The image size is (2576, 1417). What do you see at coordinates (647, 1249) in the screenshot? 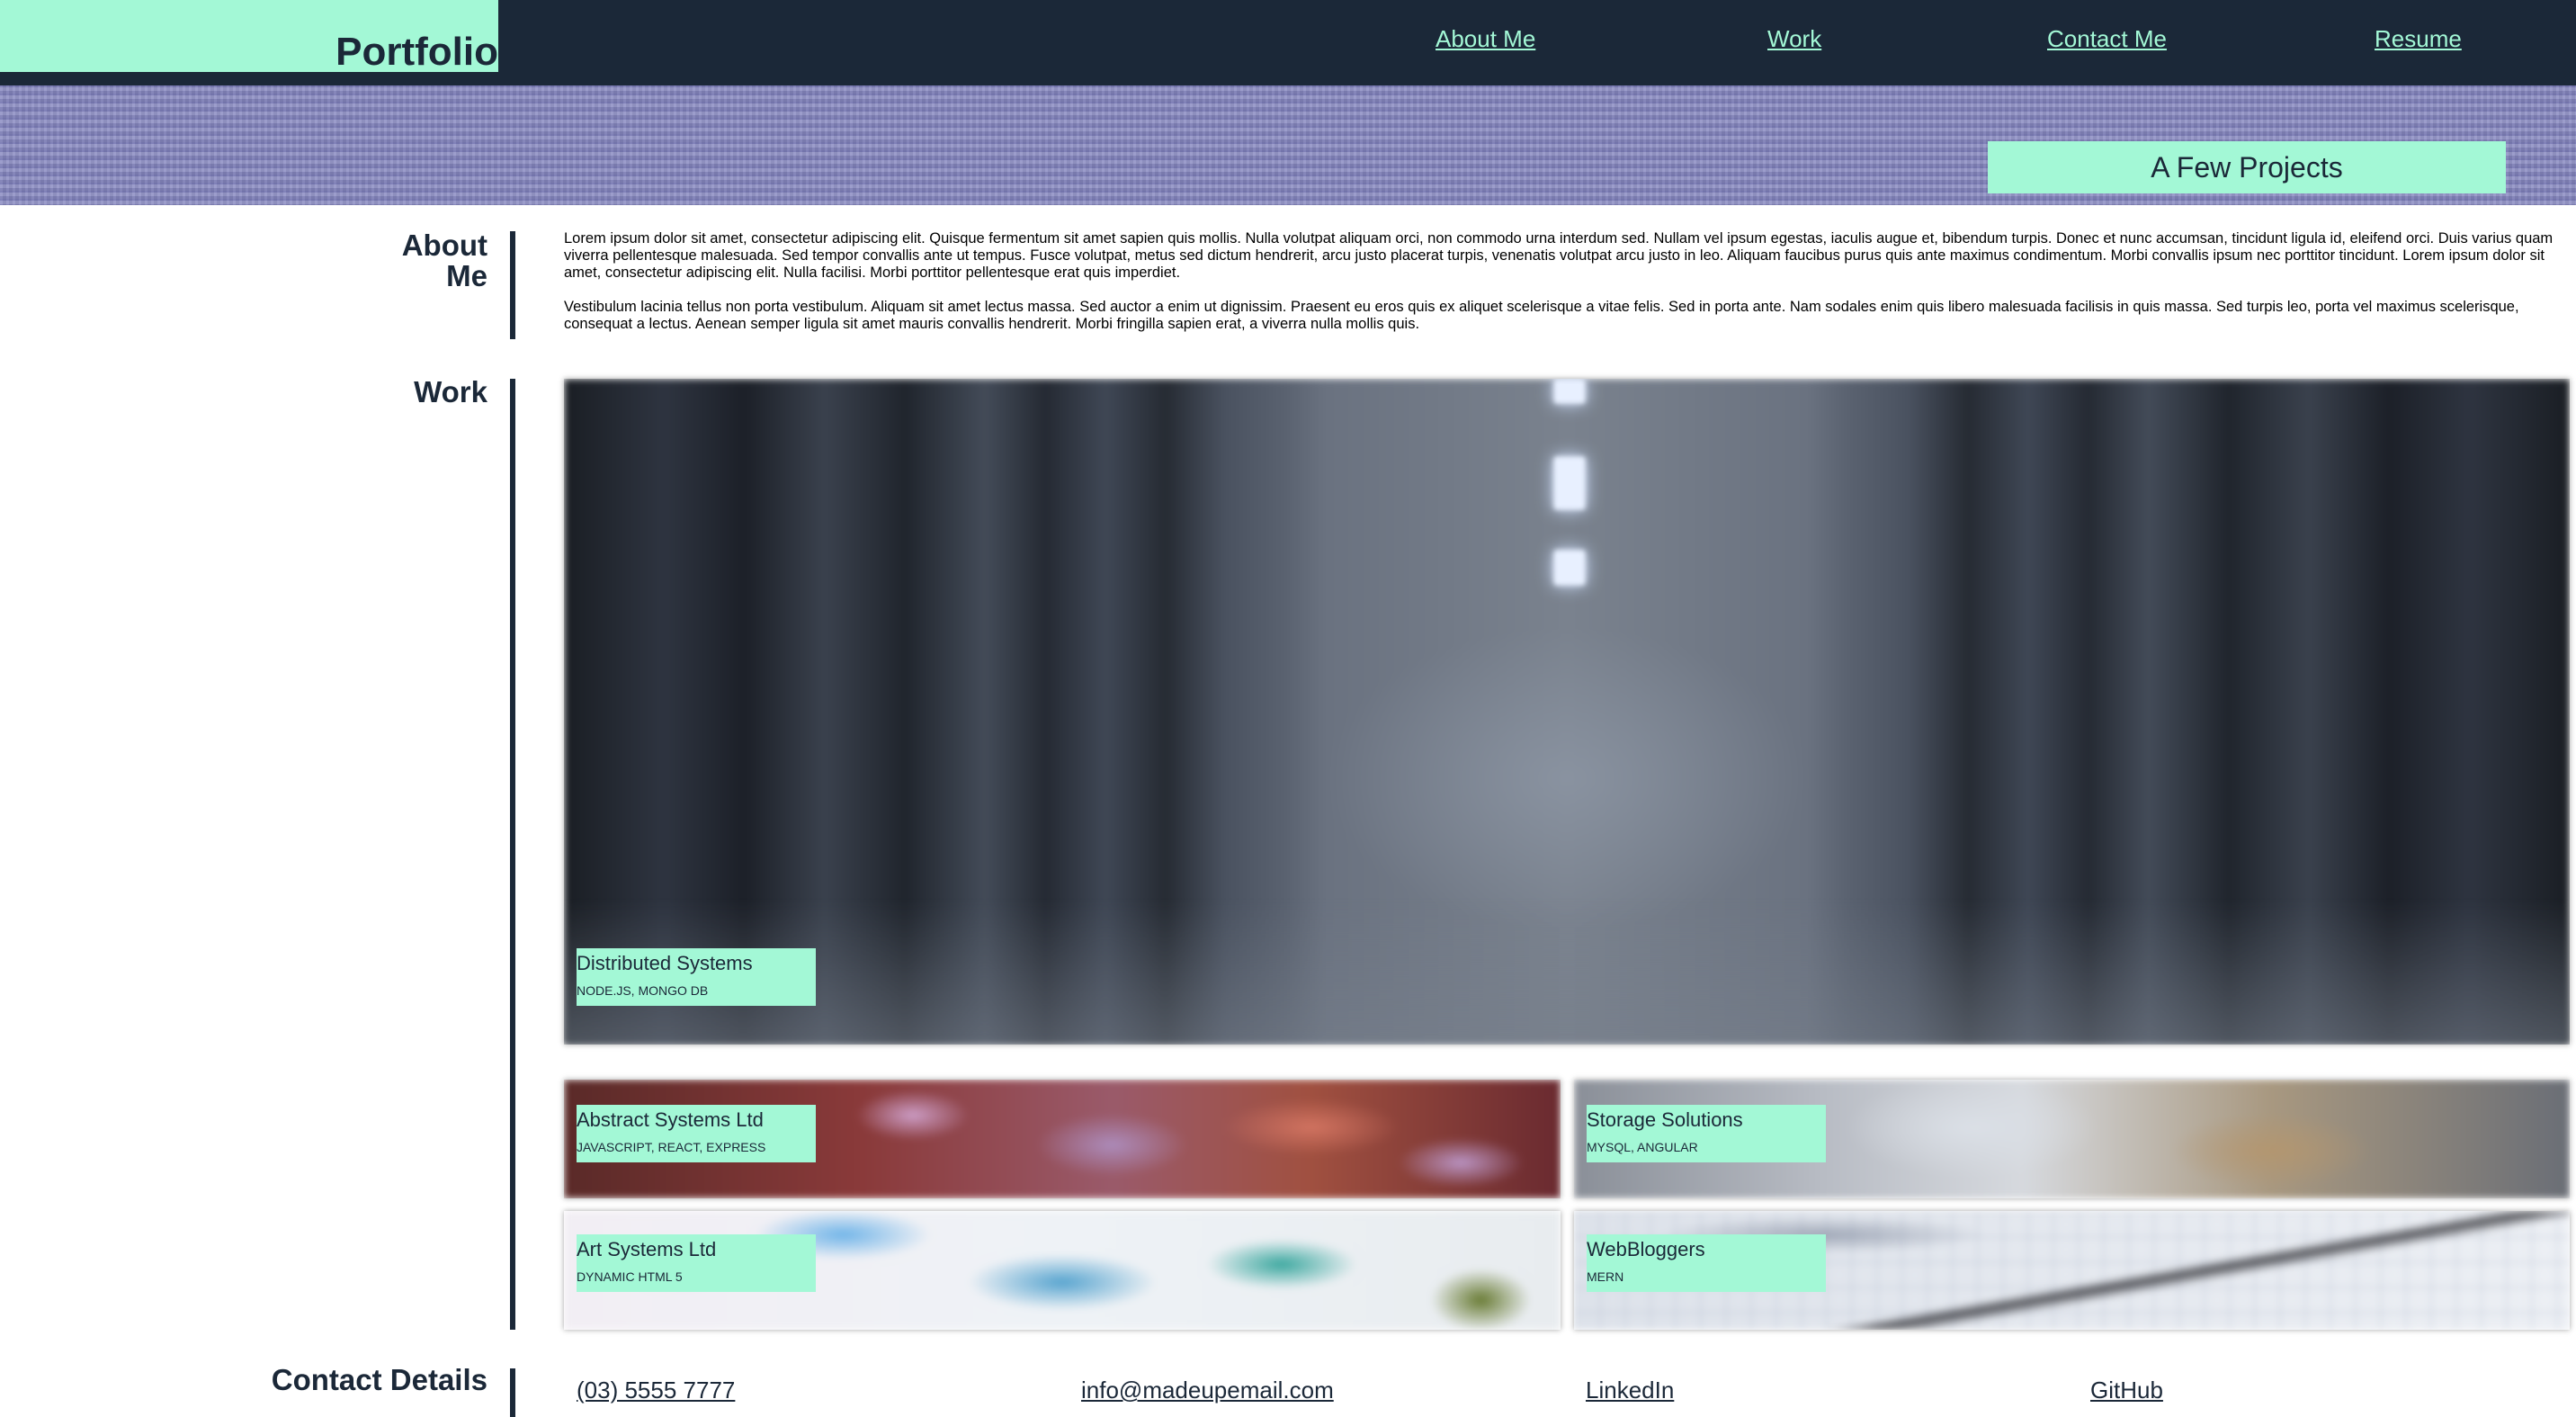
I see `project-title: Art Systems Ltd` at bounding box center [647, 1249].